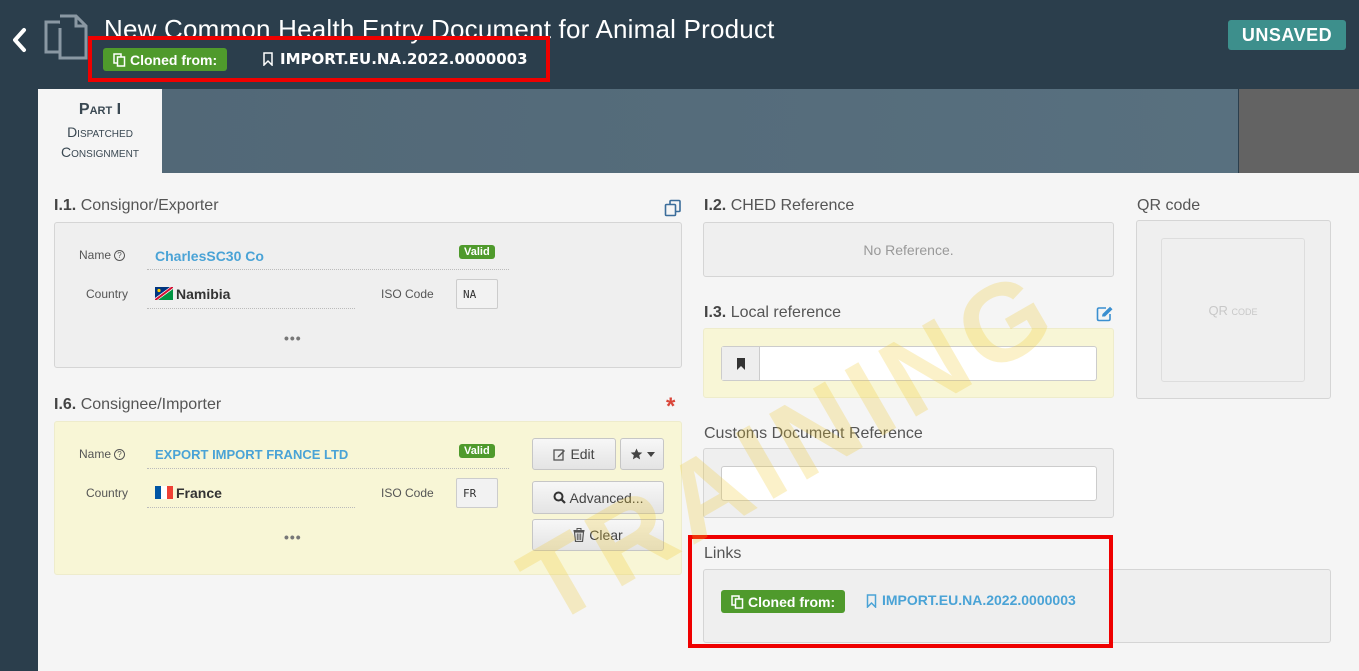 The width and height of the screenshot is (1359, 671). What do you see at coordinates (1287, 35) in the screenshot?
I see `status-badge: UNSAVED` at bounding box center [1287, 35].